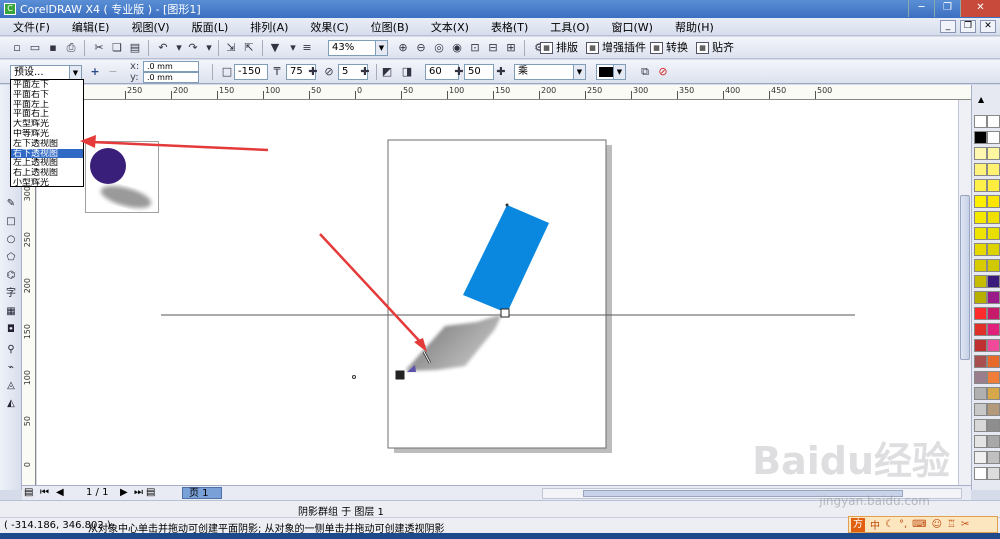  What do you see at coordinates (611, 72) in the screenshot?
I see `shadow-color-select: ▼` at bounding box center [611, 72].